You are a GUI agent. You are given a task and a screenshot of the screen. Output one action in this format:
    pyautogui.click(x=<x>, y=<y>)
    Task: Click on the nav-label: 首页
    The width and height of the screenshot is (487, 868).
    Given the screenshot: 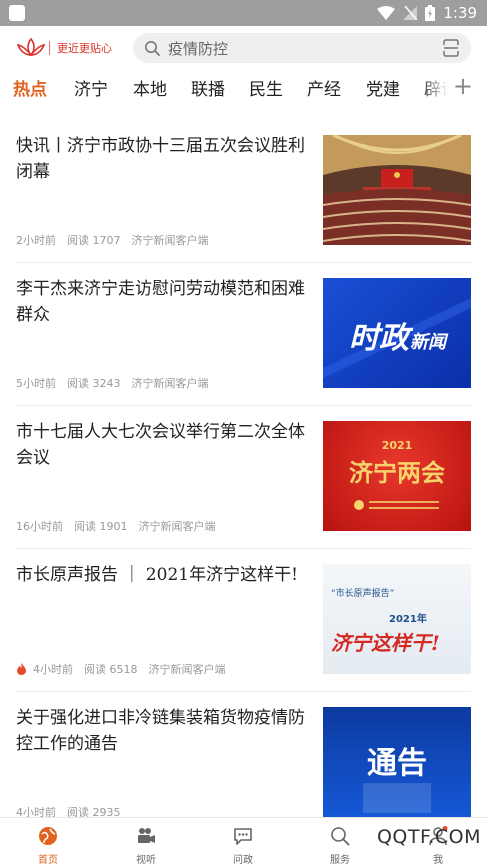 What is the action you would take?
    pyautogui.click(x=48, y=860)
    